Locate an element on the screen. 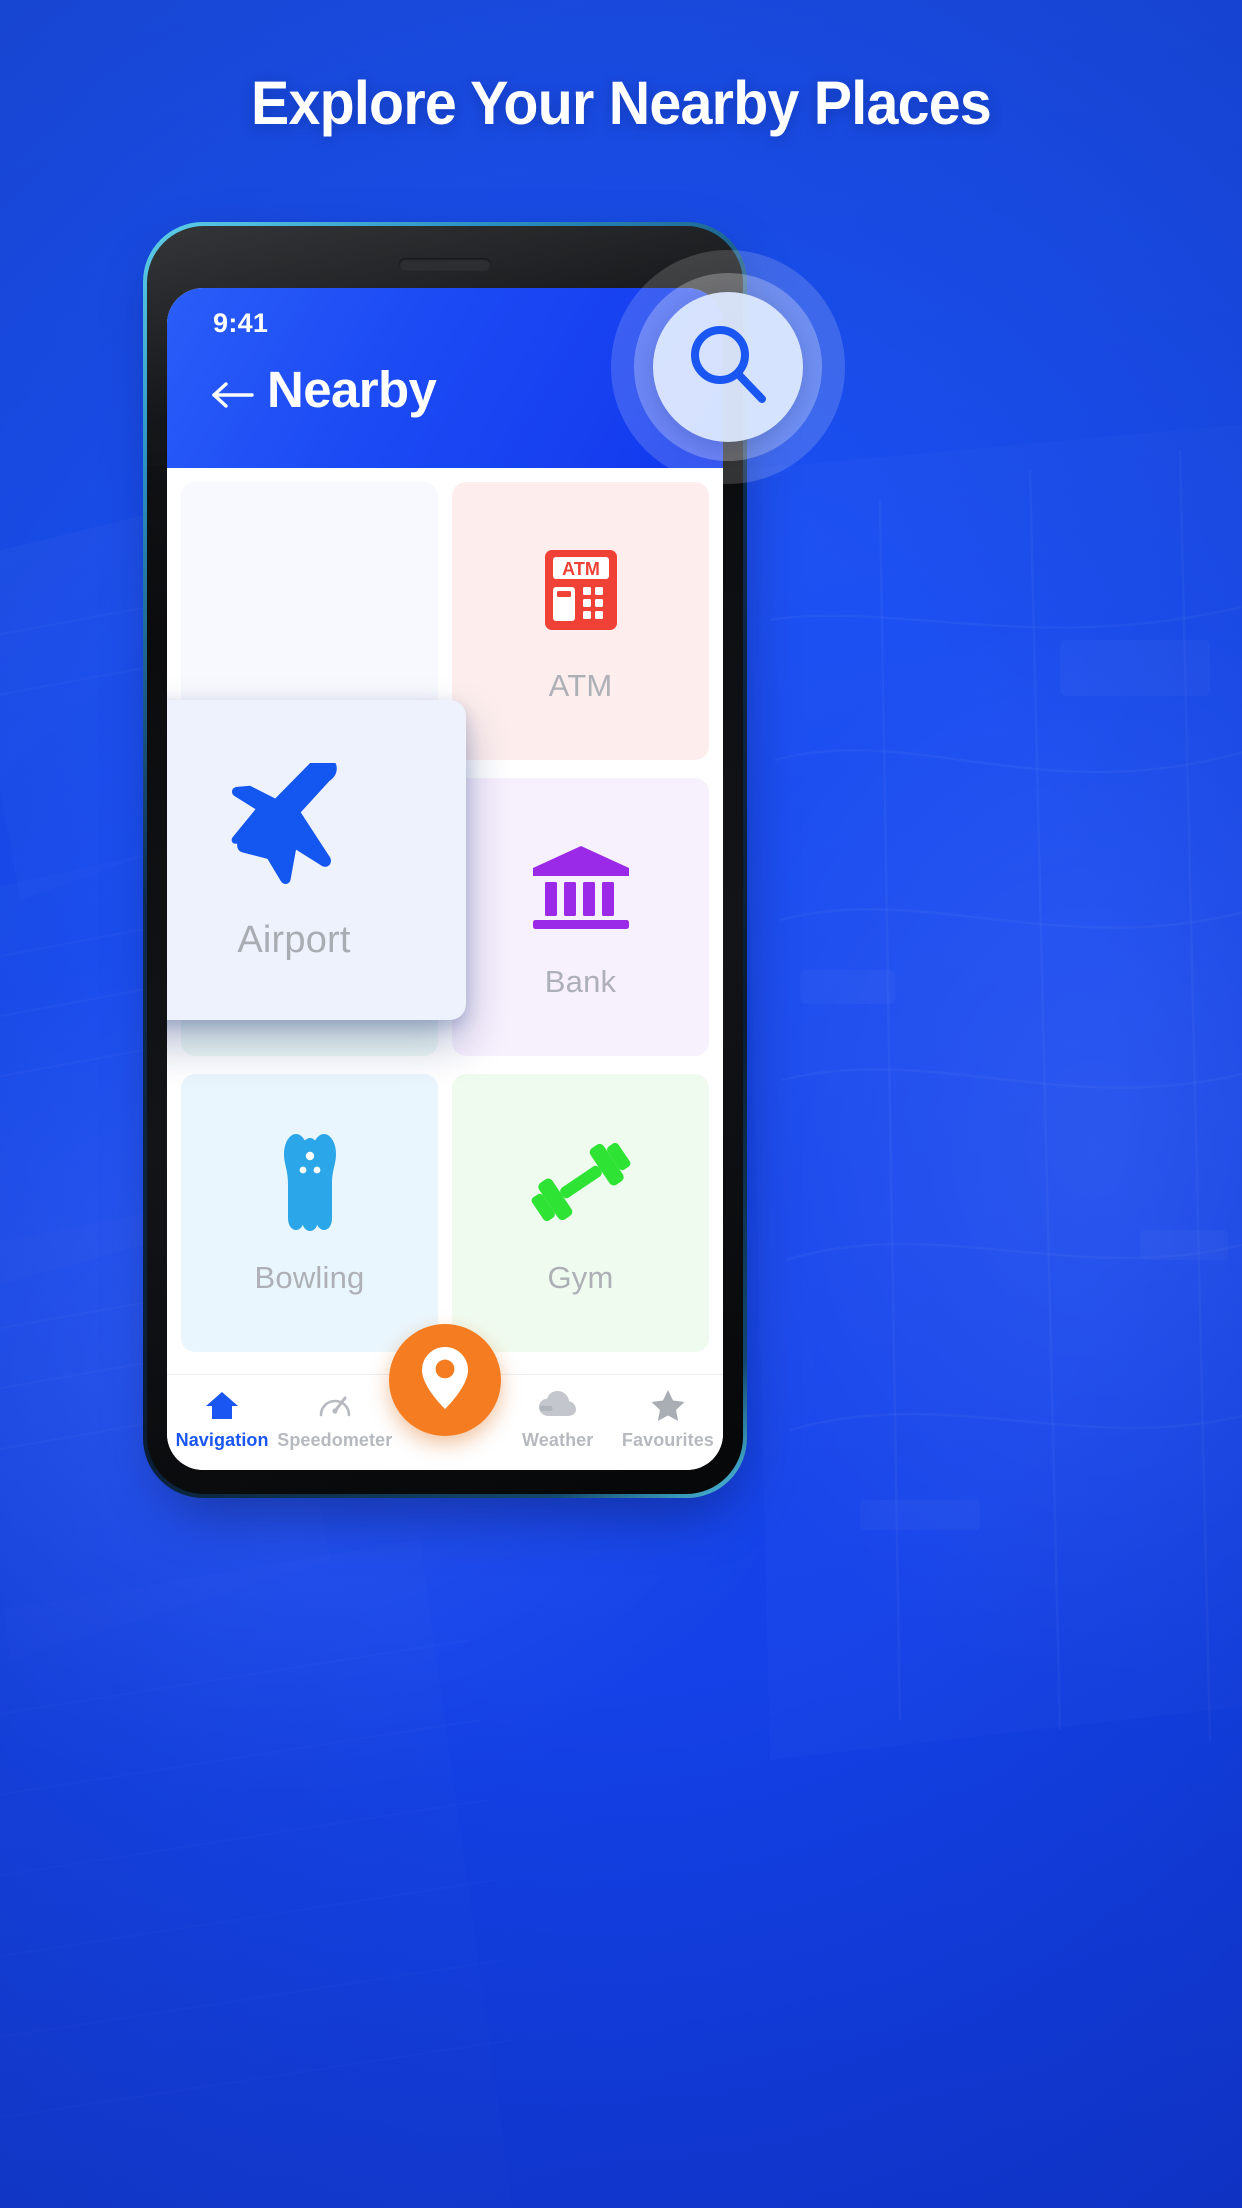 The image size is (1242, 2208). nav-item-speedometer: Speedometer is located at coordinates (334, 1419).